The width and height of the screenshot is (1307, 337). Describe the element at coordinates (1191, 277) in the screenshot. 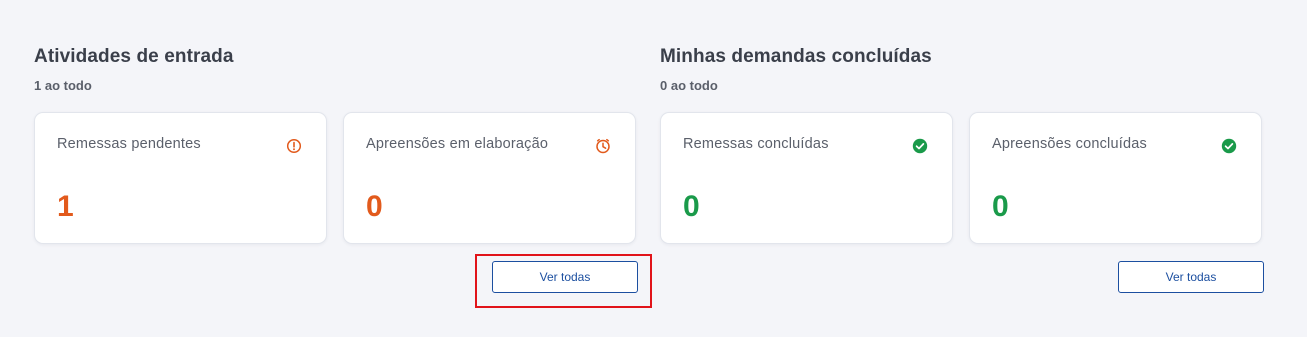

I see `view-all-completed-button: Ver todas` at that location.